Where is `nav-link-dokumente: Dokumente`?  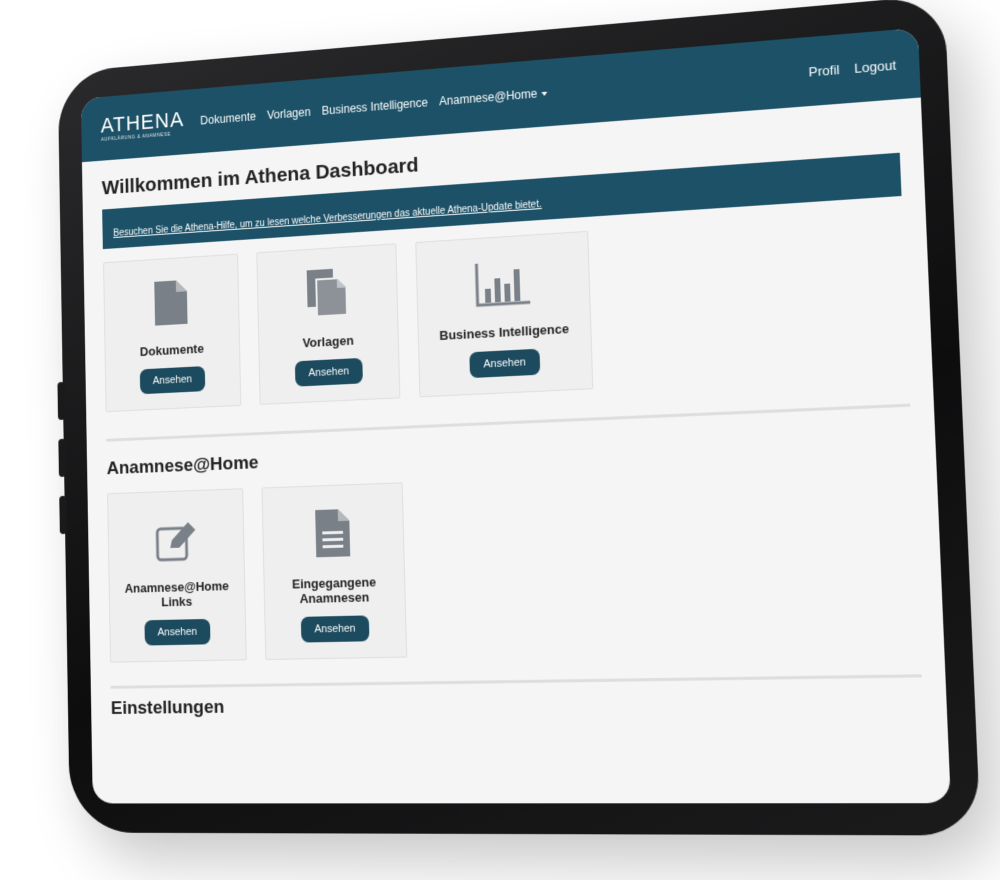
nav-link-dokumente: Dokumente is located at coordinates (228, 119).